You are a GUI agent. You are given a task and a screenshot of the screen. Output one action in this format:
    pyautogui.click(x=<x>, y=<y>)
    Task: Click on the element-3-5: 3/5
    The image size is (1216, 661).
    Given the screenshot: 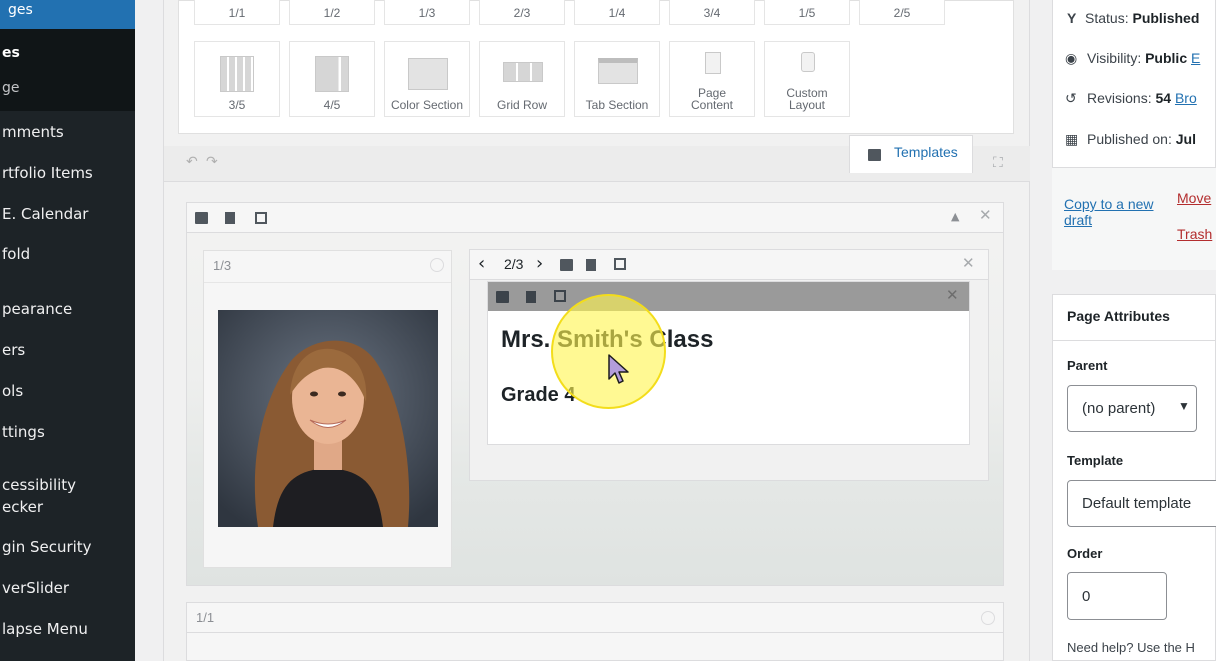 What is the action you would take?
    pyautogui.click(x=237, y=79)
    